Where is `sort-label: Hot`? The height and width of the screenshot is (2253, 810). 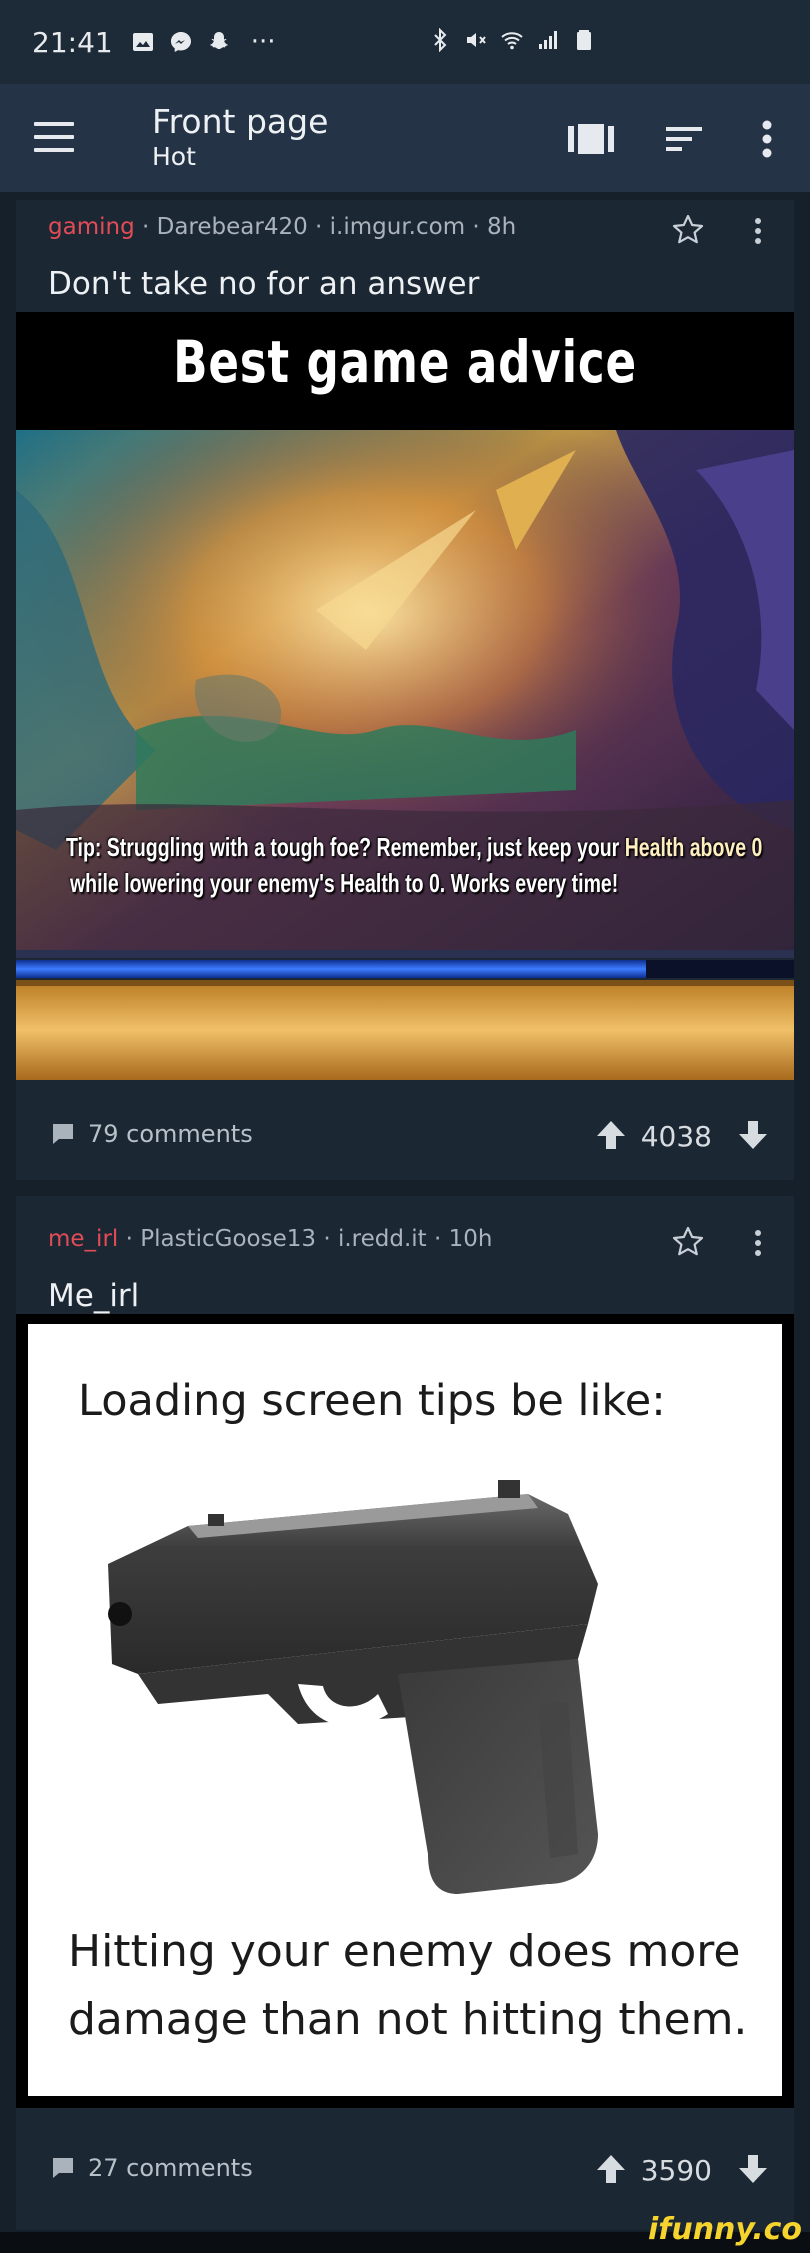 sort-label: Hot is located at coordinates (174, 156).